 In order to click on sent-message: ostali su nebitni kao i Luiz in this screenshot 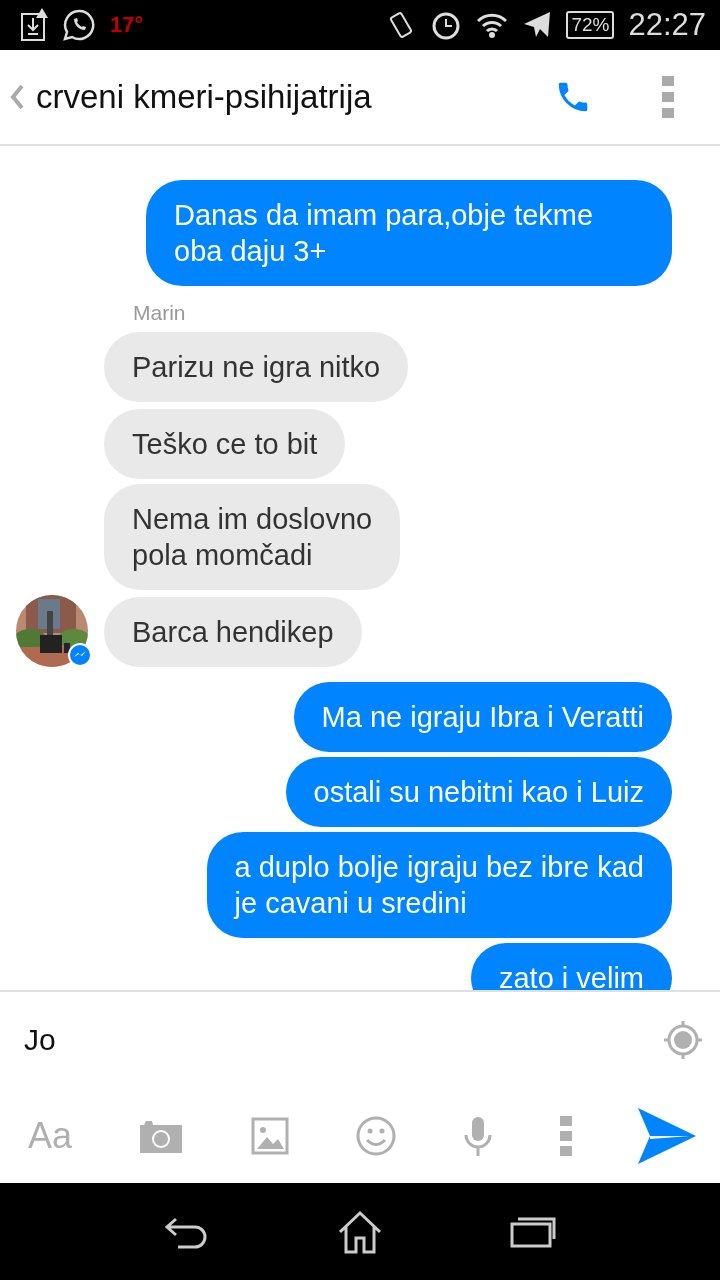, I will do `click(478, 792)`.